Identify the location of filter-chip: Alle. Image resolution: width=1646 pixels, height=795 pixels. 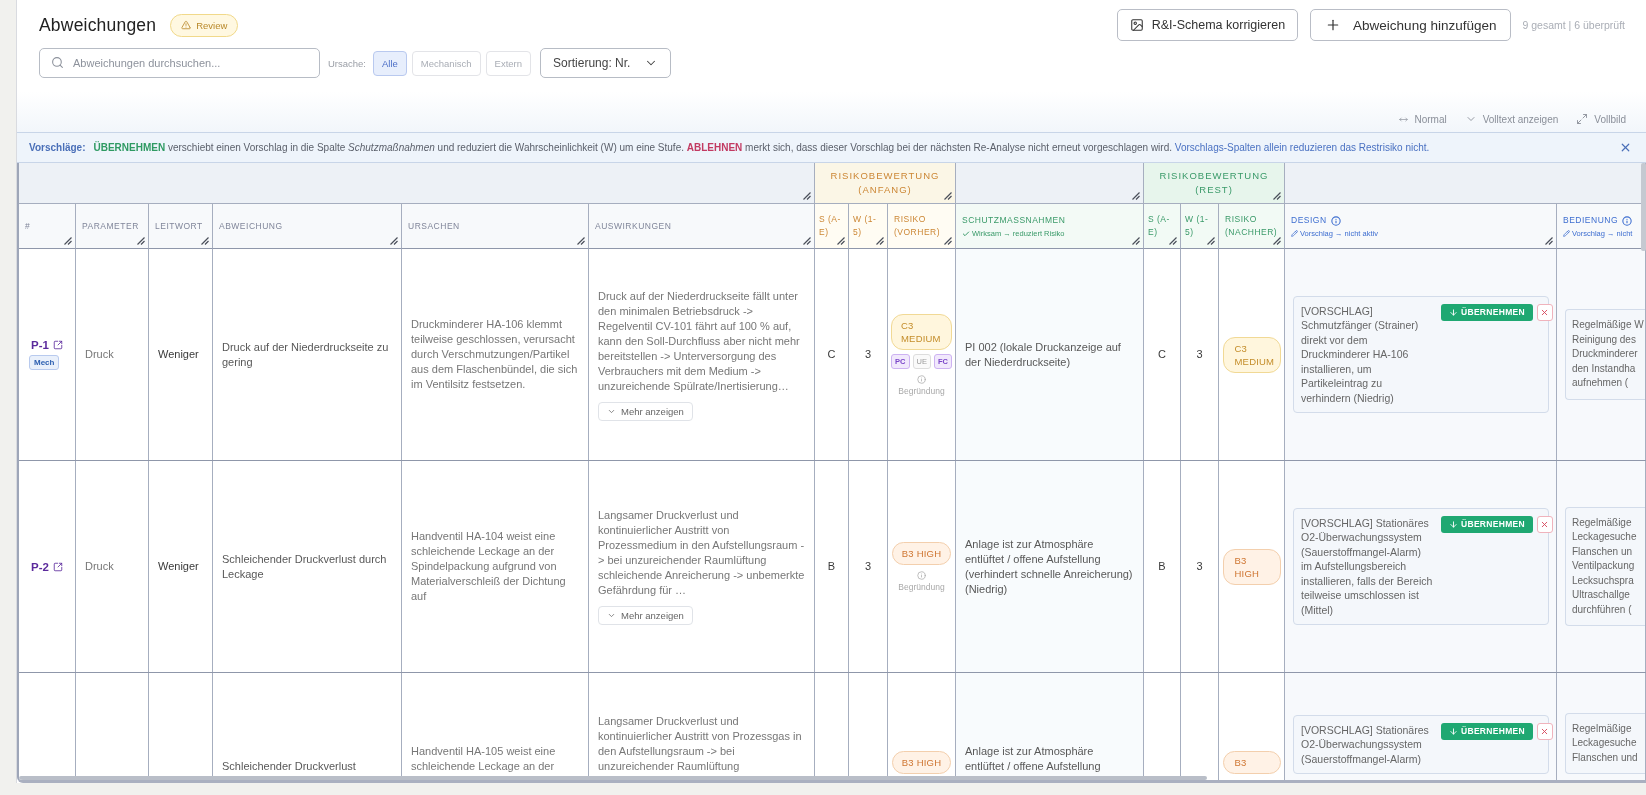
(390, 63).